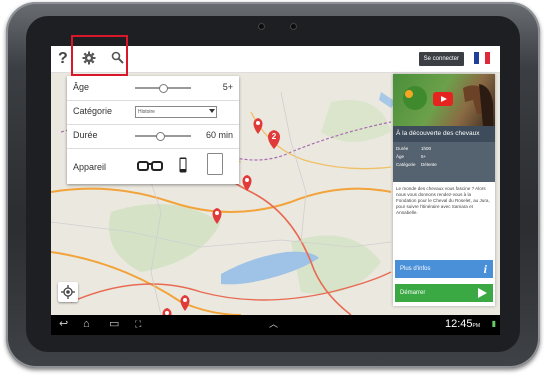 The height and width of the screenshot is (376, 546). Describe the element at coordinates (444, 162) in the screenshot. I see `card-meta: Durée 1h00 Âge 5+ Catégorie Détente` at that location.